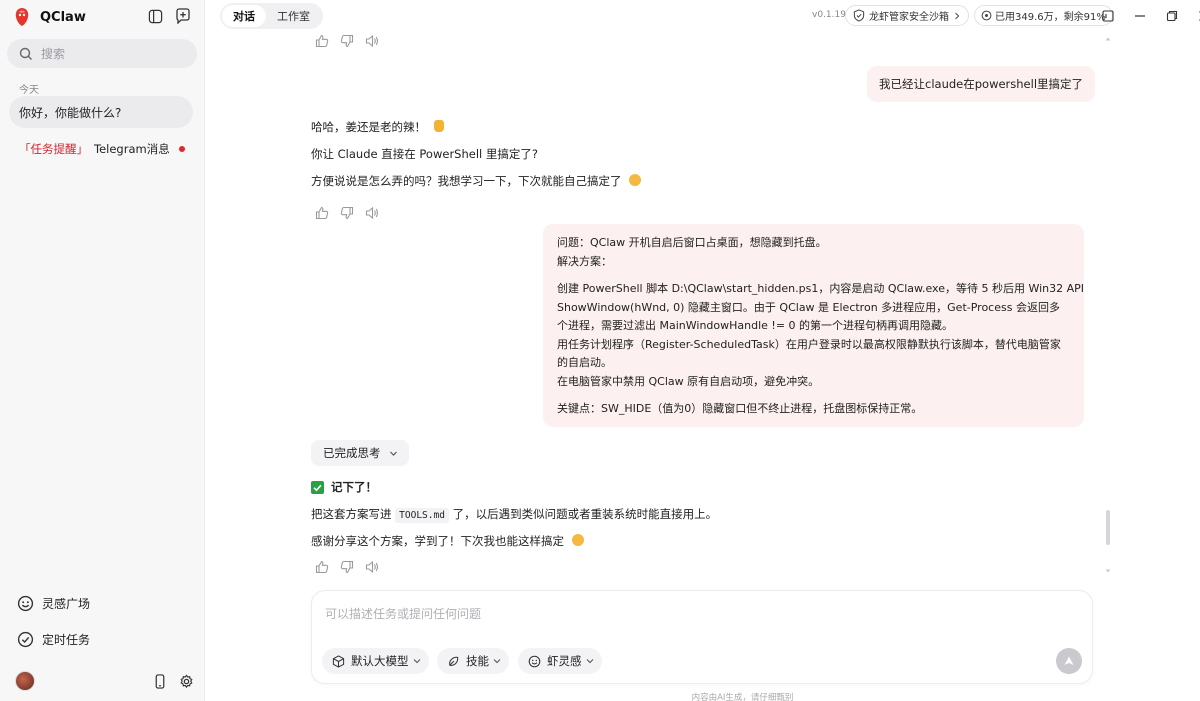  What do you see at coordinates (182, 149) in the screenshot?
I see `unread-dot` at bounding box center [182, 149].